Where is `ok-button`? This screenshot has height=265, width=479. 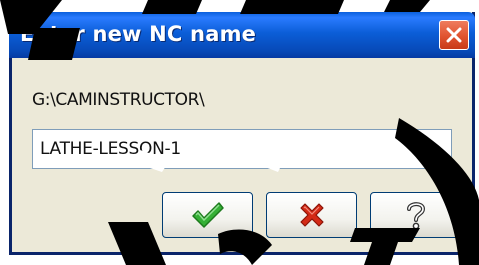
ok-button is located at coordinates (207, 215).